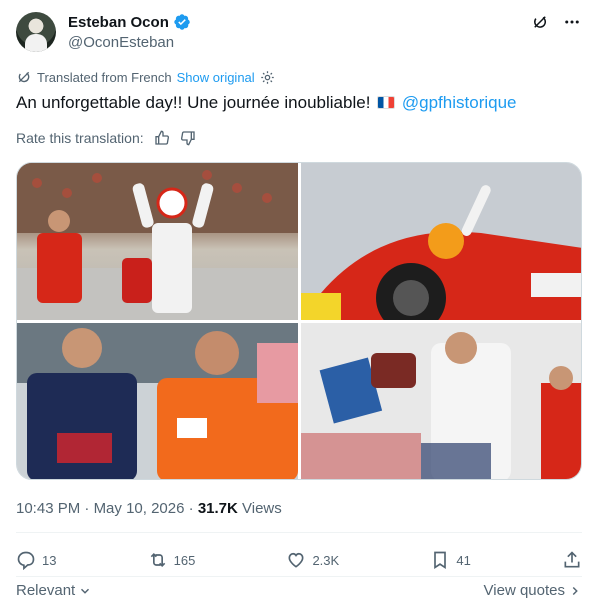  Describe the element at coordinates (299, 33) in the screenshot. I see `tweet-header: Esteban Ocon @OconEsteban` at that location.